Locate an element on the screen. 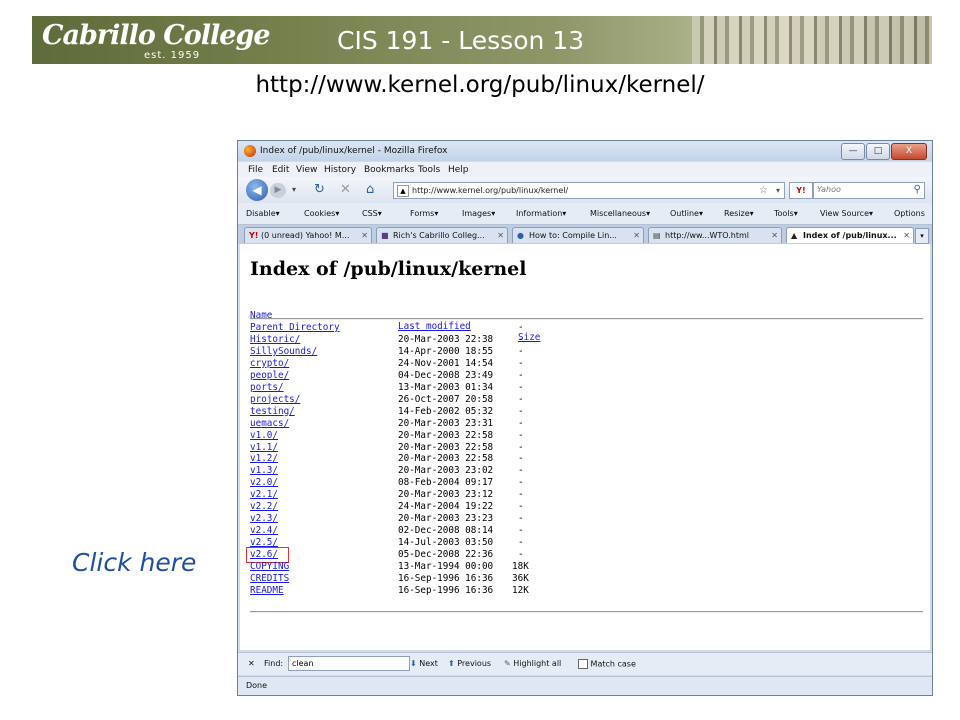 The height and width of the screenshot is (720, 960). match-case-checkbox: Match case is located at coordinates (607, 664).